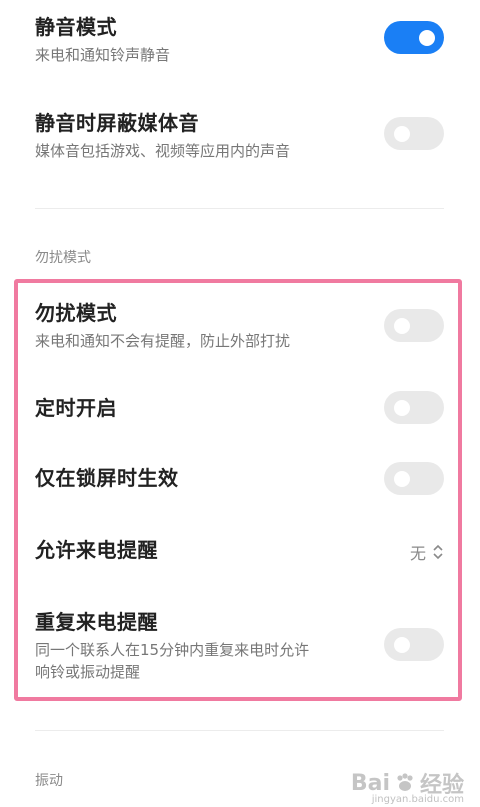 Image resolution: width=480 pixels, height=807 pixels. I want to click on dnd-mode-toggle, so click(414, 325).